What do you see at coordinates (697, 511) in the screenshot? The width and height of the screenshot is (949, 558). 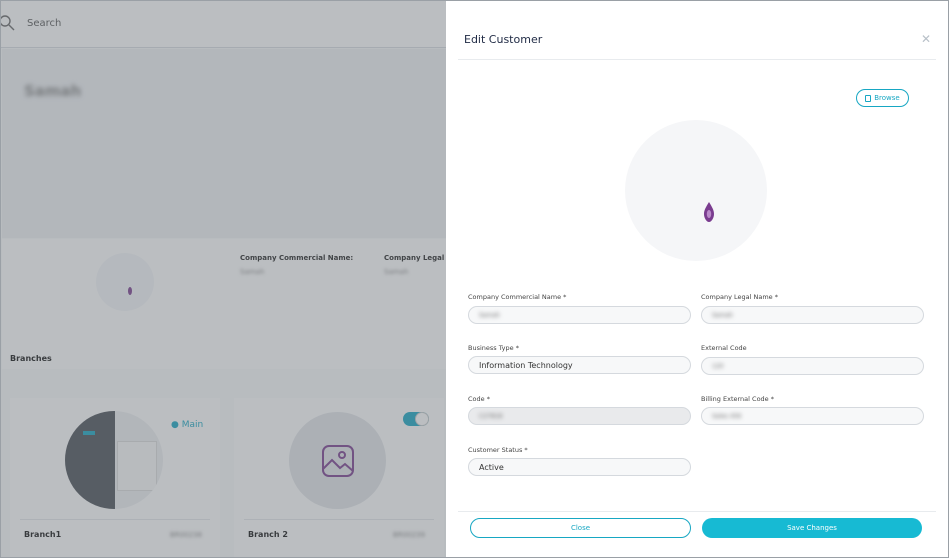 I see `footer-divider` at bounding box center [697, 511].